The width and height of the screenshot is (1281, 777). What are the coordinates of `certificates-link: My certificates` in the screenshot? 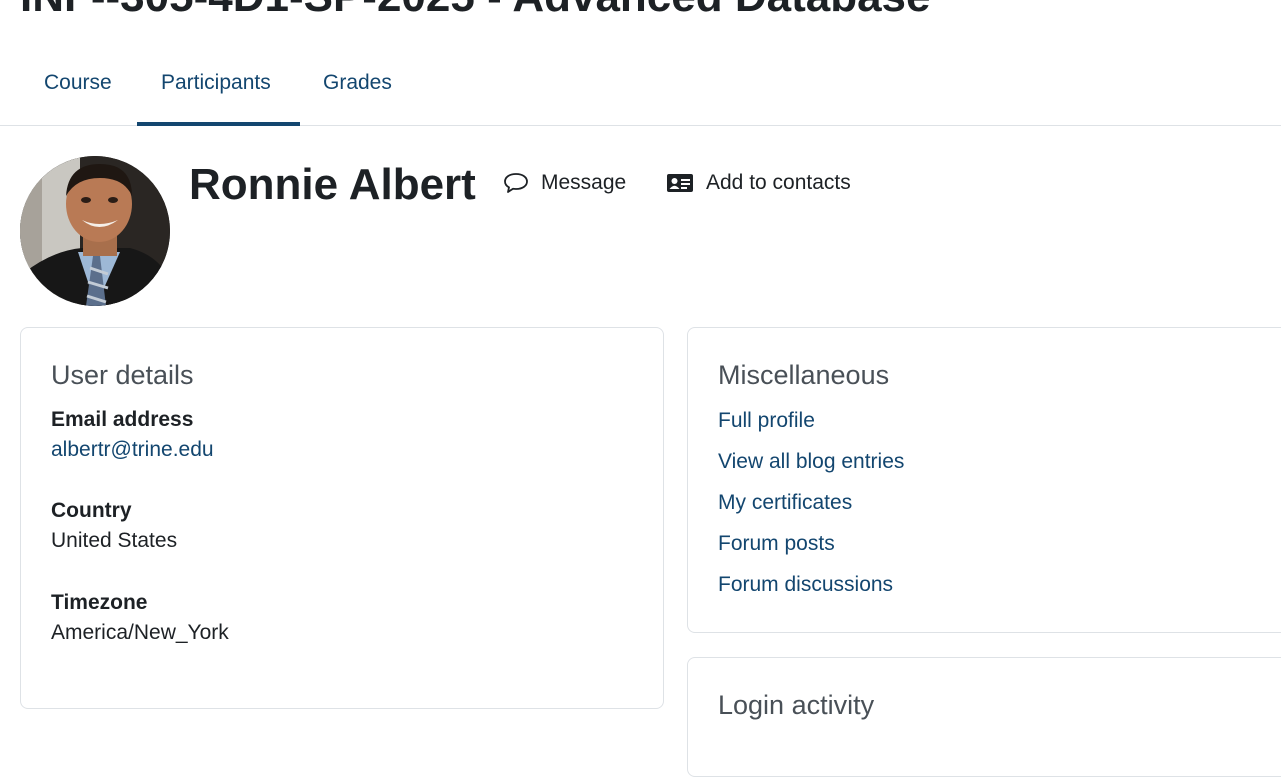 It's located at (811, 508).